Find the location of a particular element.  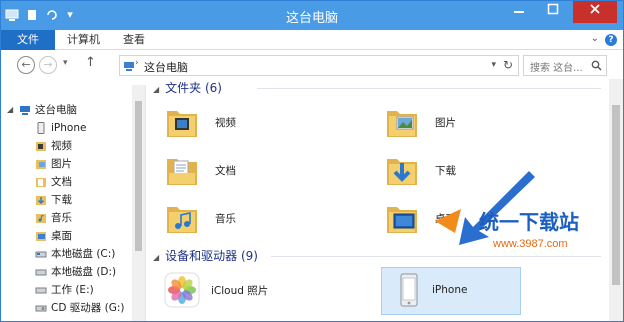

folder-music: 音乐 is located at coordinates (228, 219).